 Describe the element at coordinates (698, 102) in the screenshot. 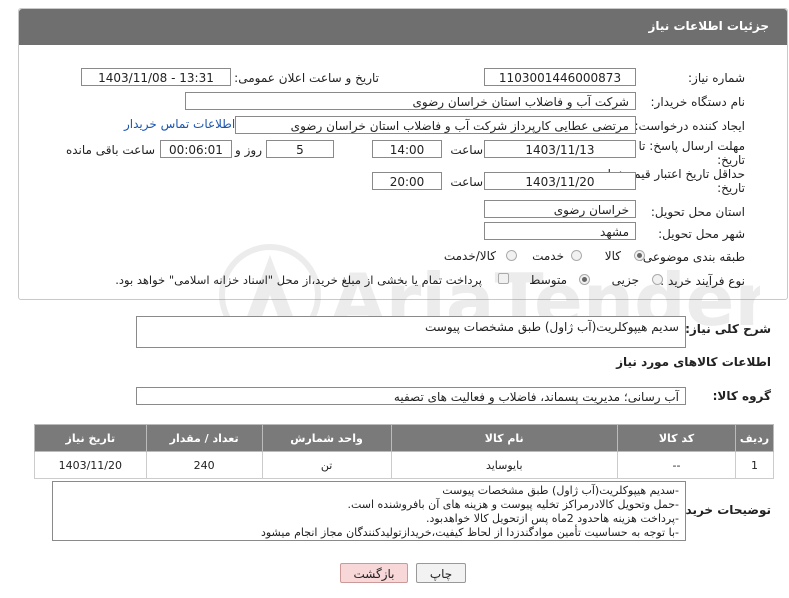

I see `buyer-org-label: نام دستگاه خریدار:` at that location.